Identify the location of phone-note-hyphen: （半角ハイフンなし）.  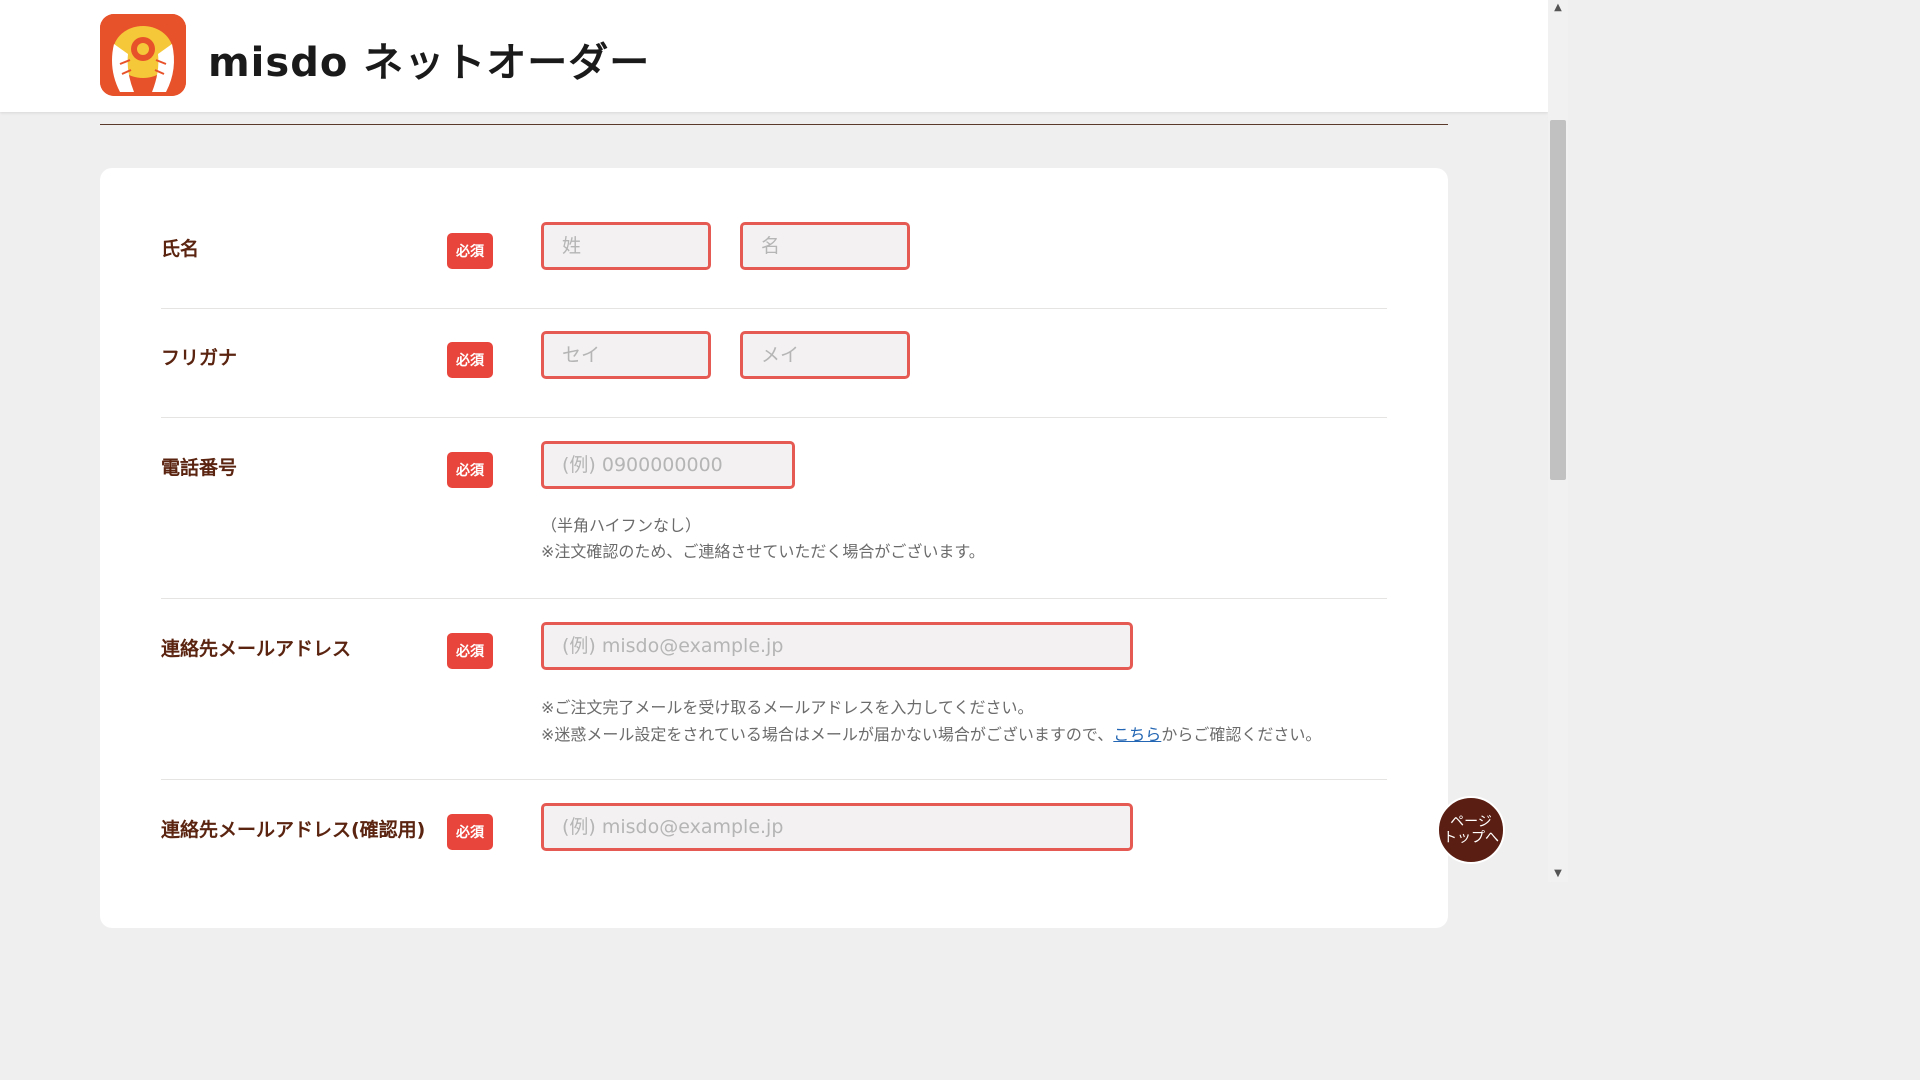
(621, 525).